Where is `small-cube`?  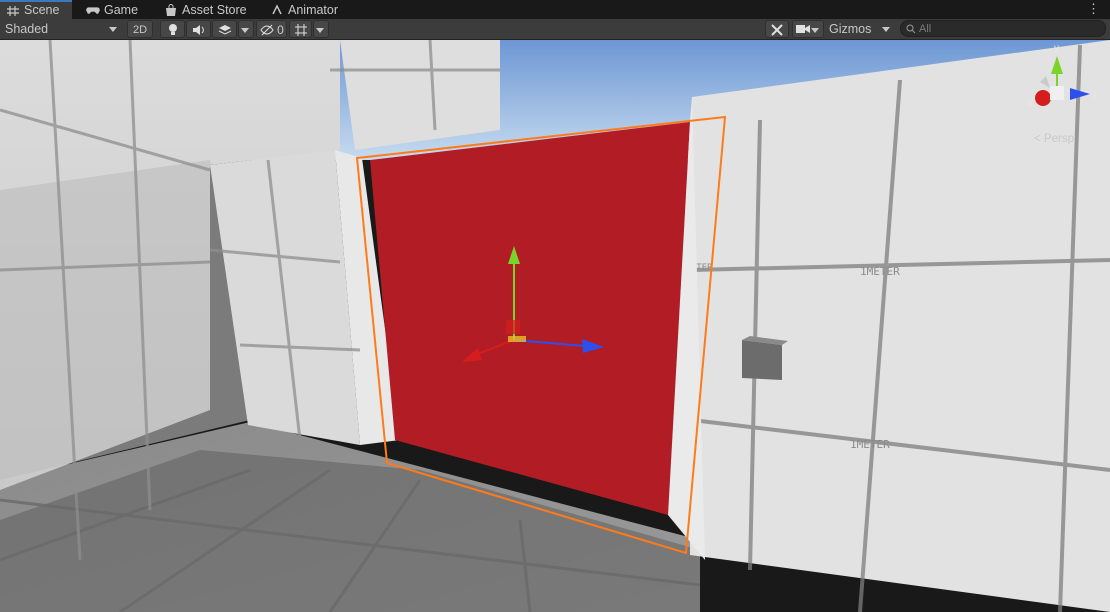
small-cube is located at coordinates (762, 360).